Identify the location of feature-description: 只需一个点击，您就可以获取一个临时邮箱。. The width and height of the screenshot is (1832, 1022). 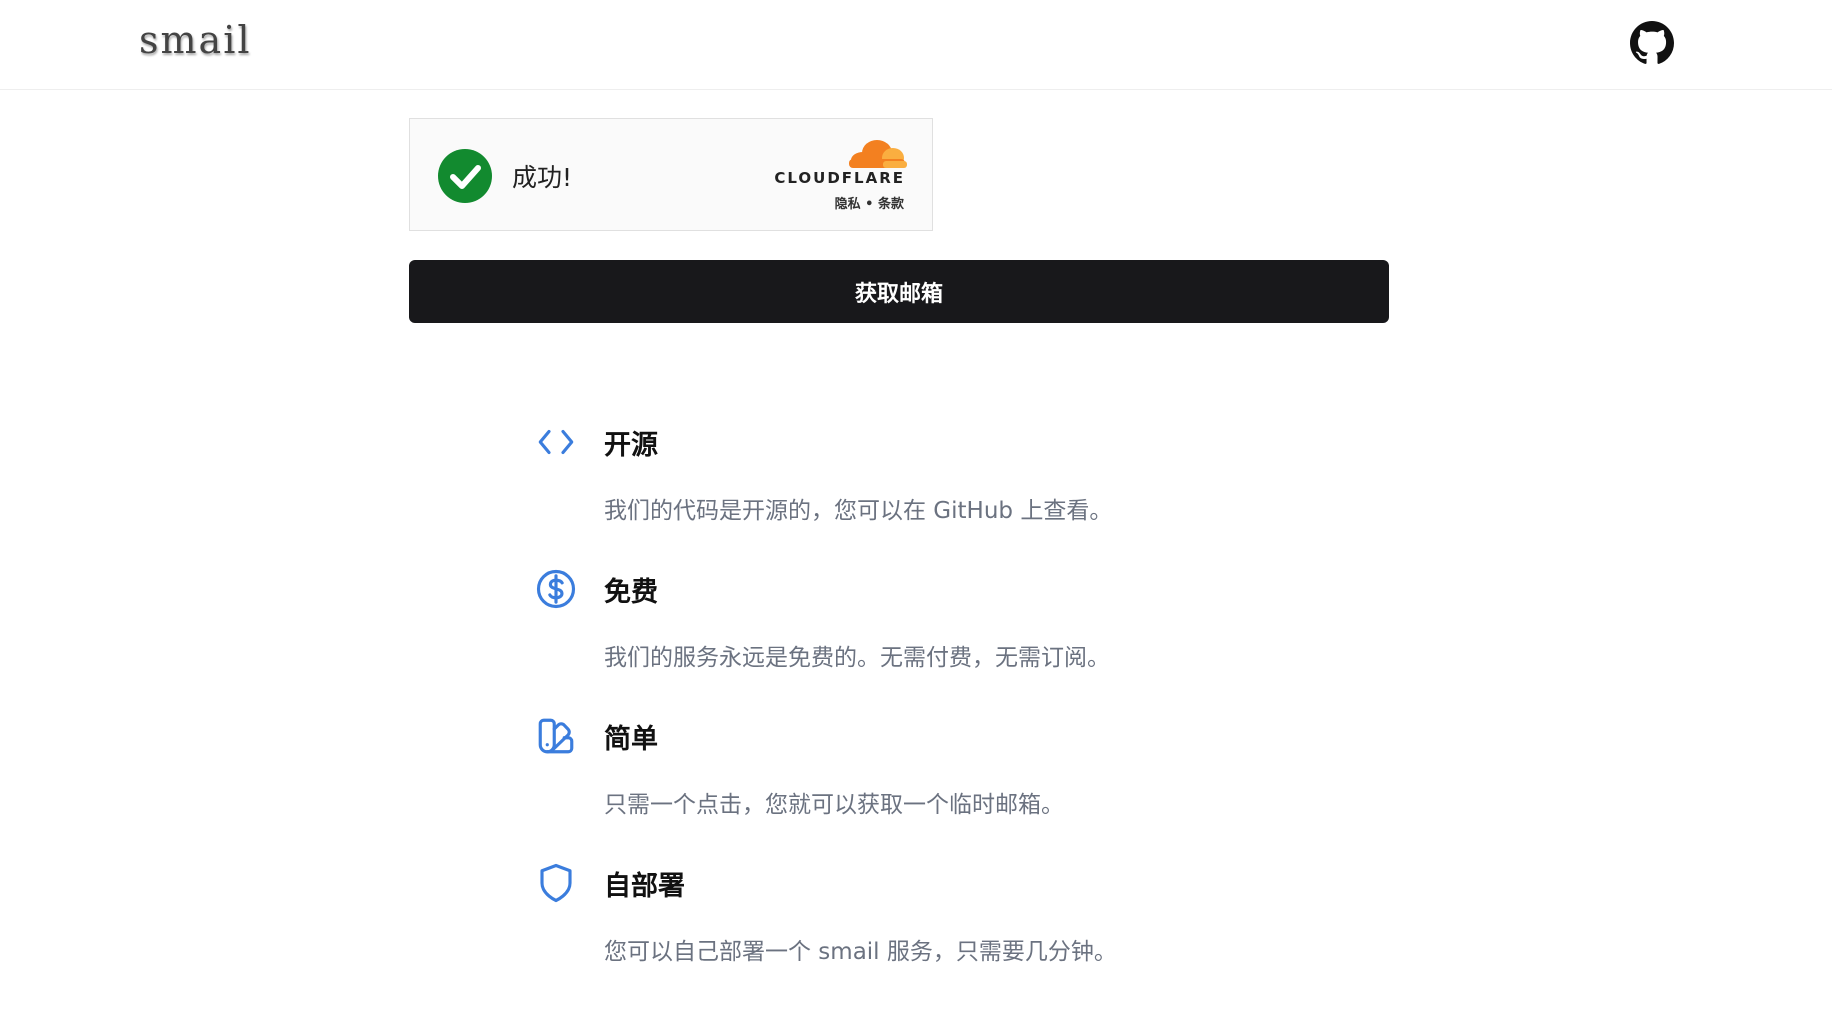
(834, 805).